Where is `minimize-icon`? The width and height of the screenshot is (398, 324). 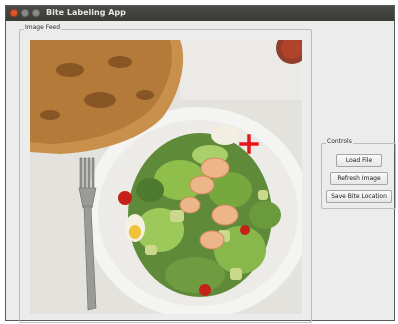
minimize-icon is located at coordinates (25, 13).